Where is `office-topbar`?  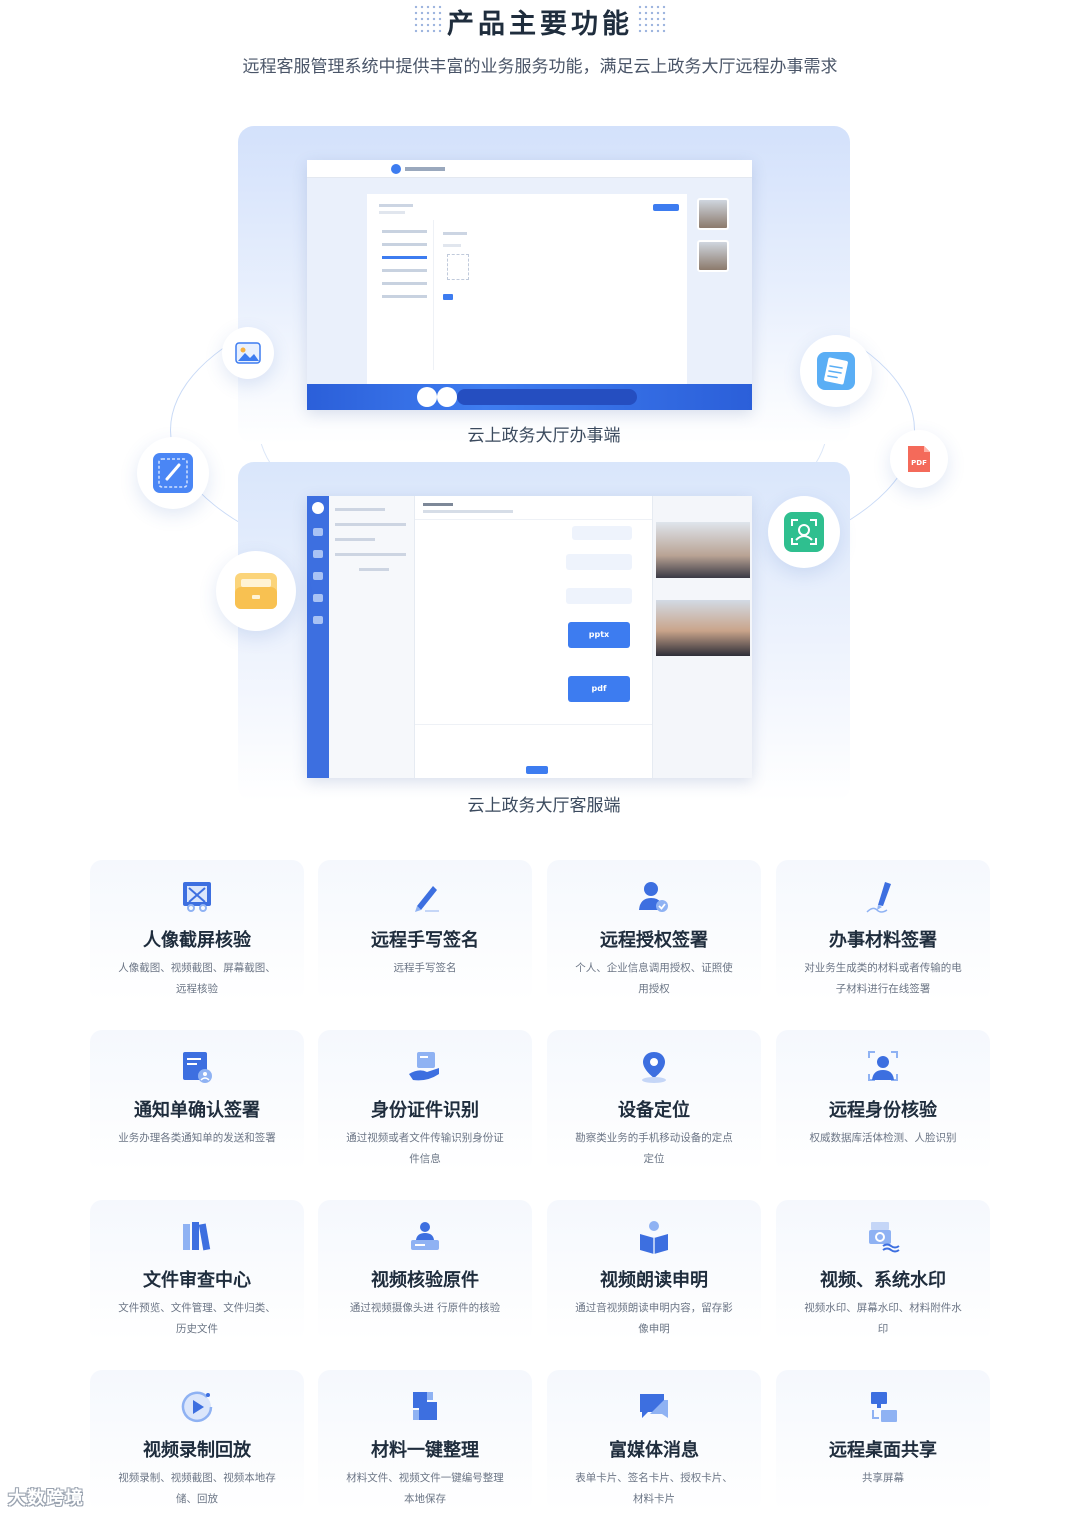 office-topbar is located at coordinates (529, 169).